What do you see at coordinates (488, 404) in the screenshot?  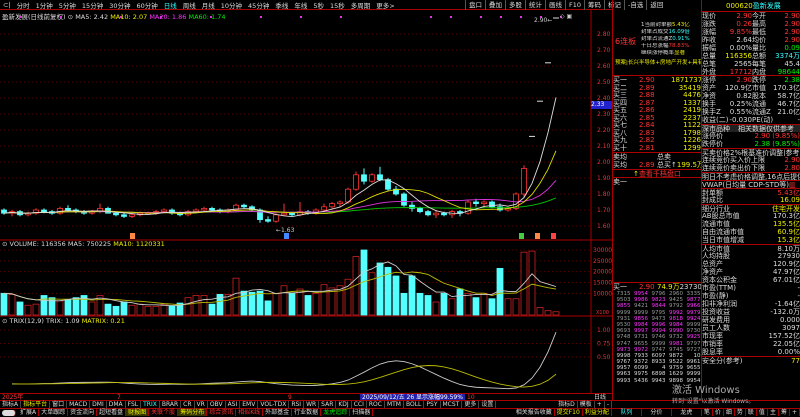 I see `indicator-tab: 设置` at bounding box center [488, 404].